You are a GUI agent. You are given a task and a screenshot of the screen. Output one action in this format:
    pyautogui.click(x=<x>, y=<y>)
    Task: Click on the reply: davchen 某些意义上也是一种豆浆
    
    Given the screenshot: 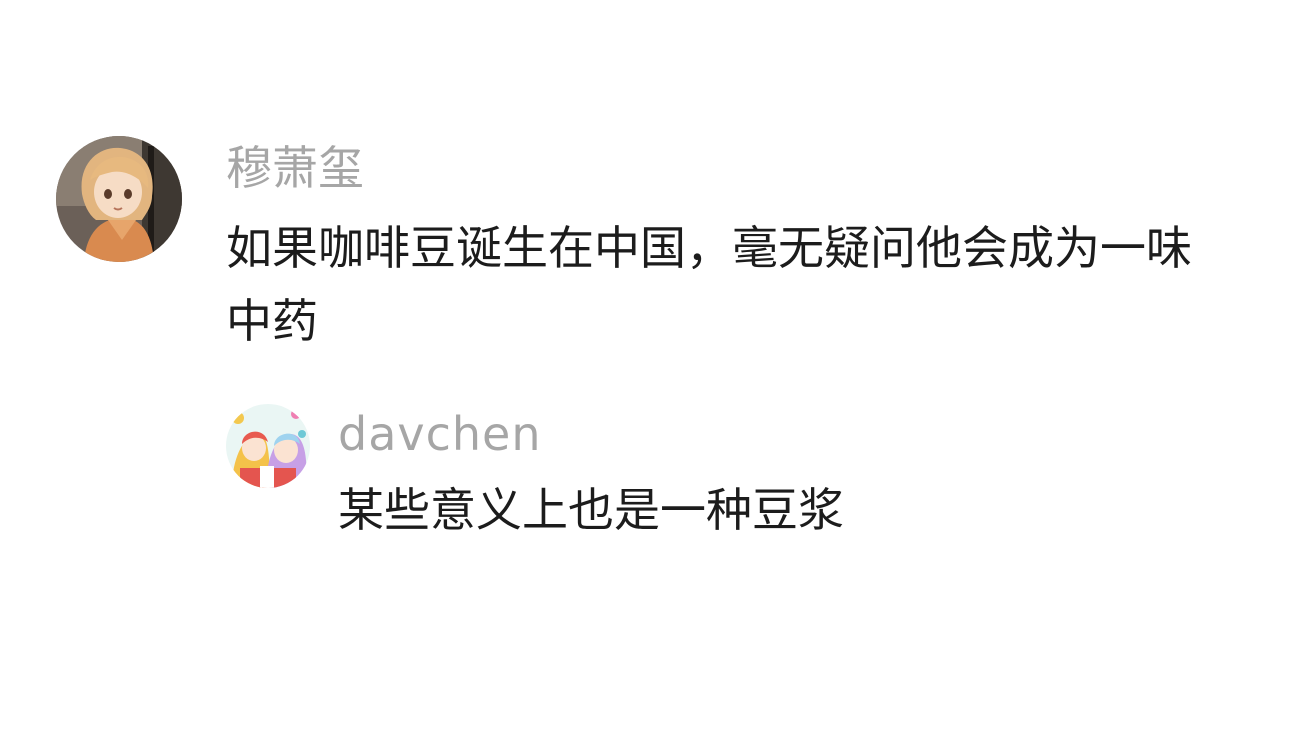 What is the action you would take?
    pyautogui.click(x=676, y=479)
    